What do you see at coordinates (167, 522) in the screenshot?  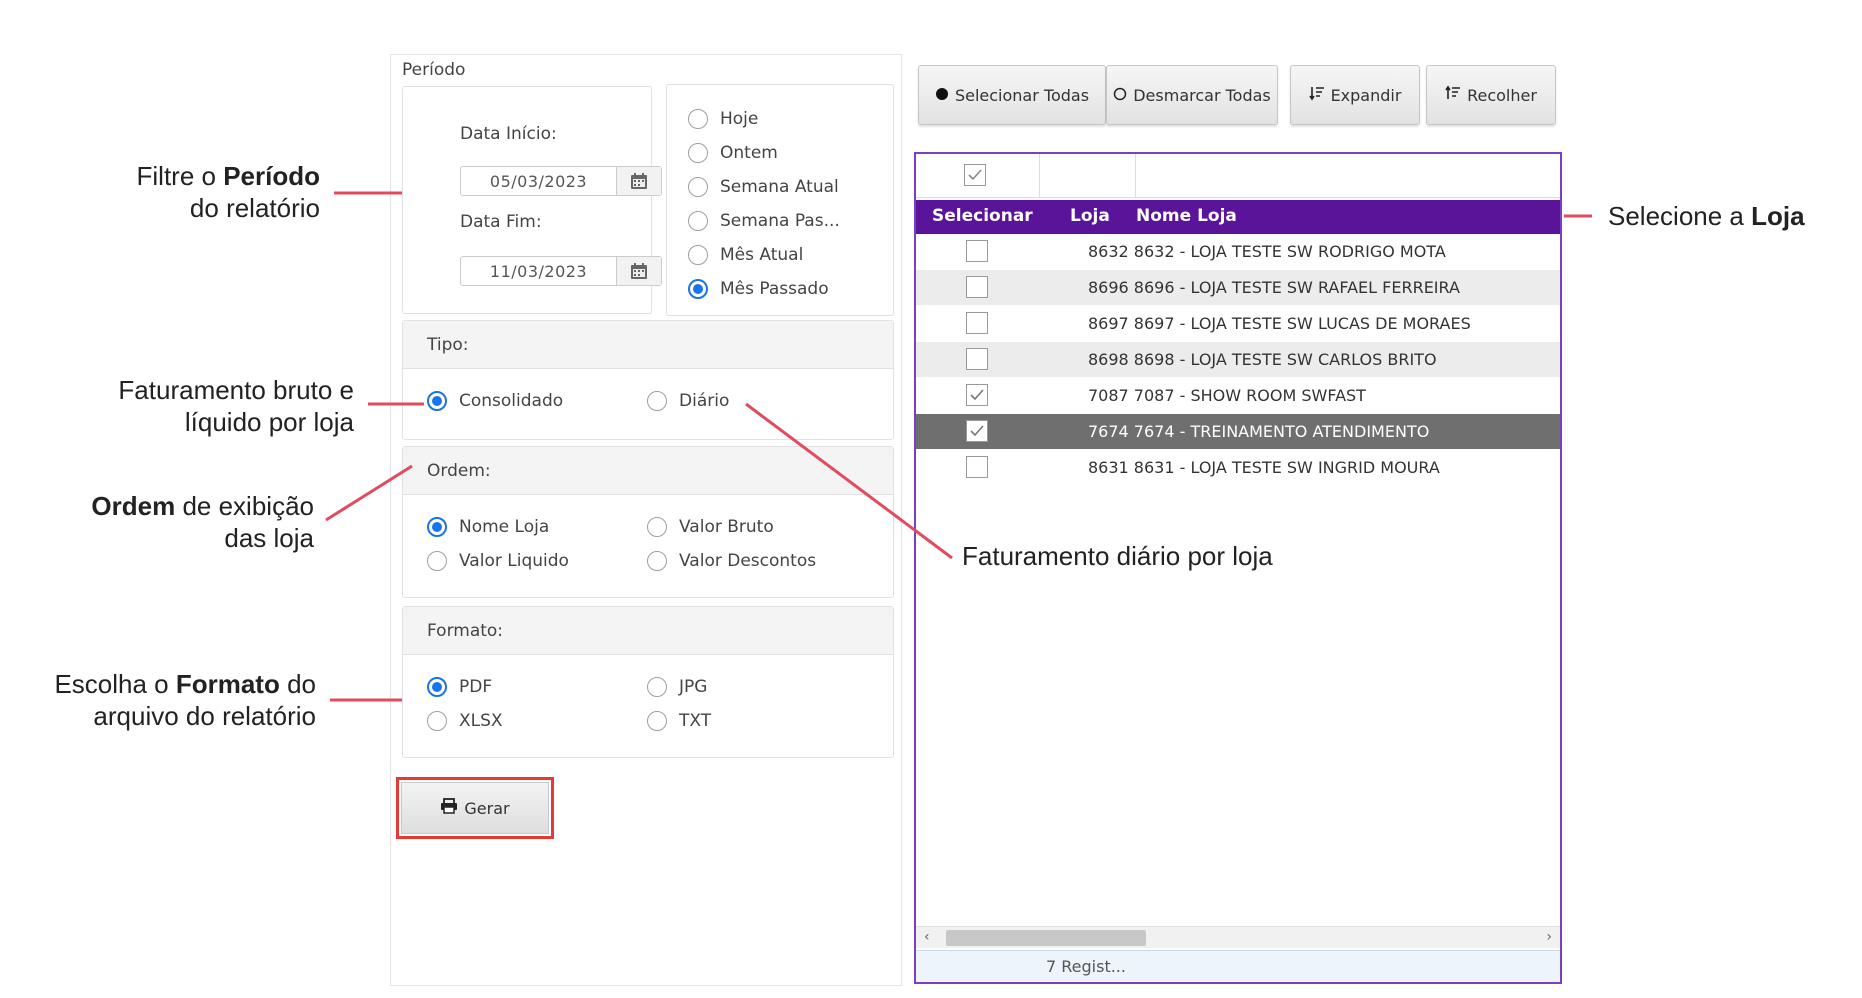 I see `annotation-ordem: Ordem de exibição das loja` at bounding box center [167, 522].